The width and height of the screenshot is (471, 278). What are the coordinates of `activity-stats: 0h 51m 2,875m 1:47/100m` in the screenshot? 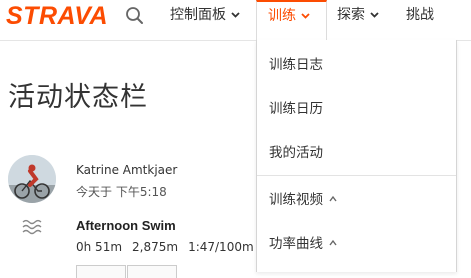 It's located at (170, 247).